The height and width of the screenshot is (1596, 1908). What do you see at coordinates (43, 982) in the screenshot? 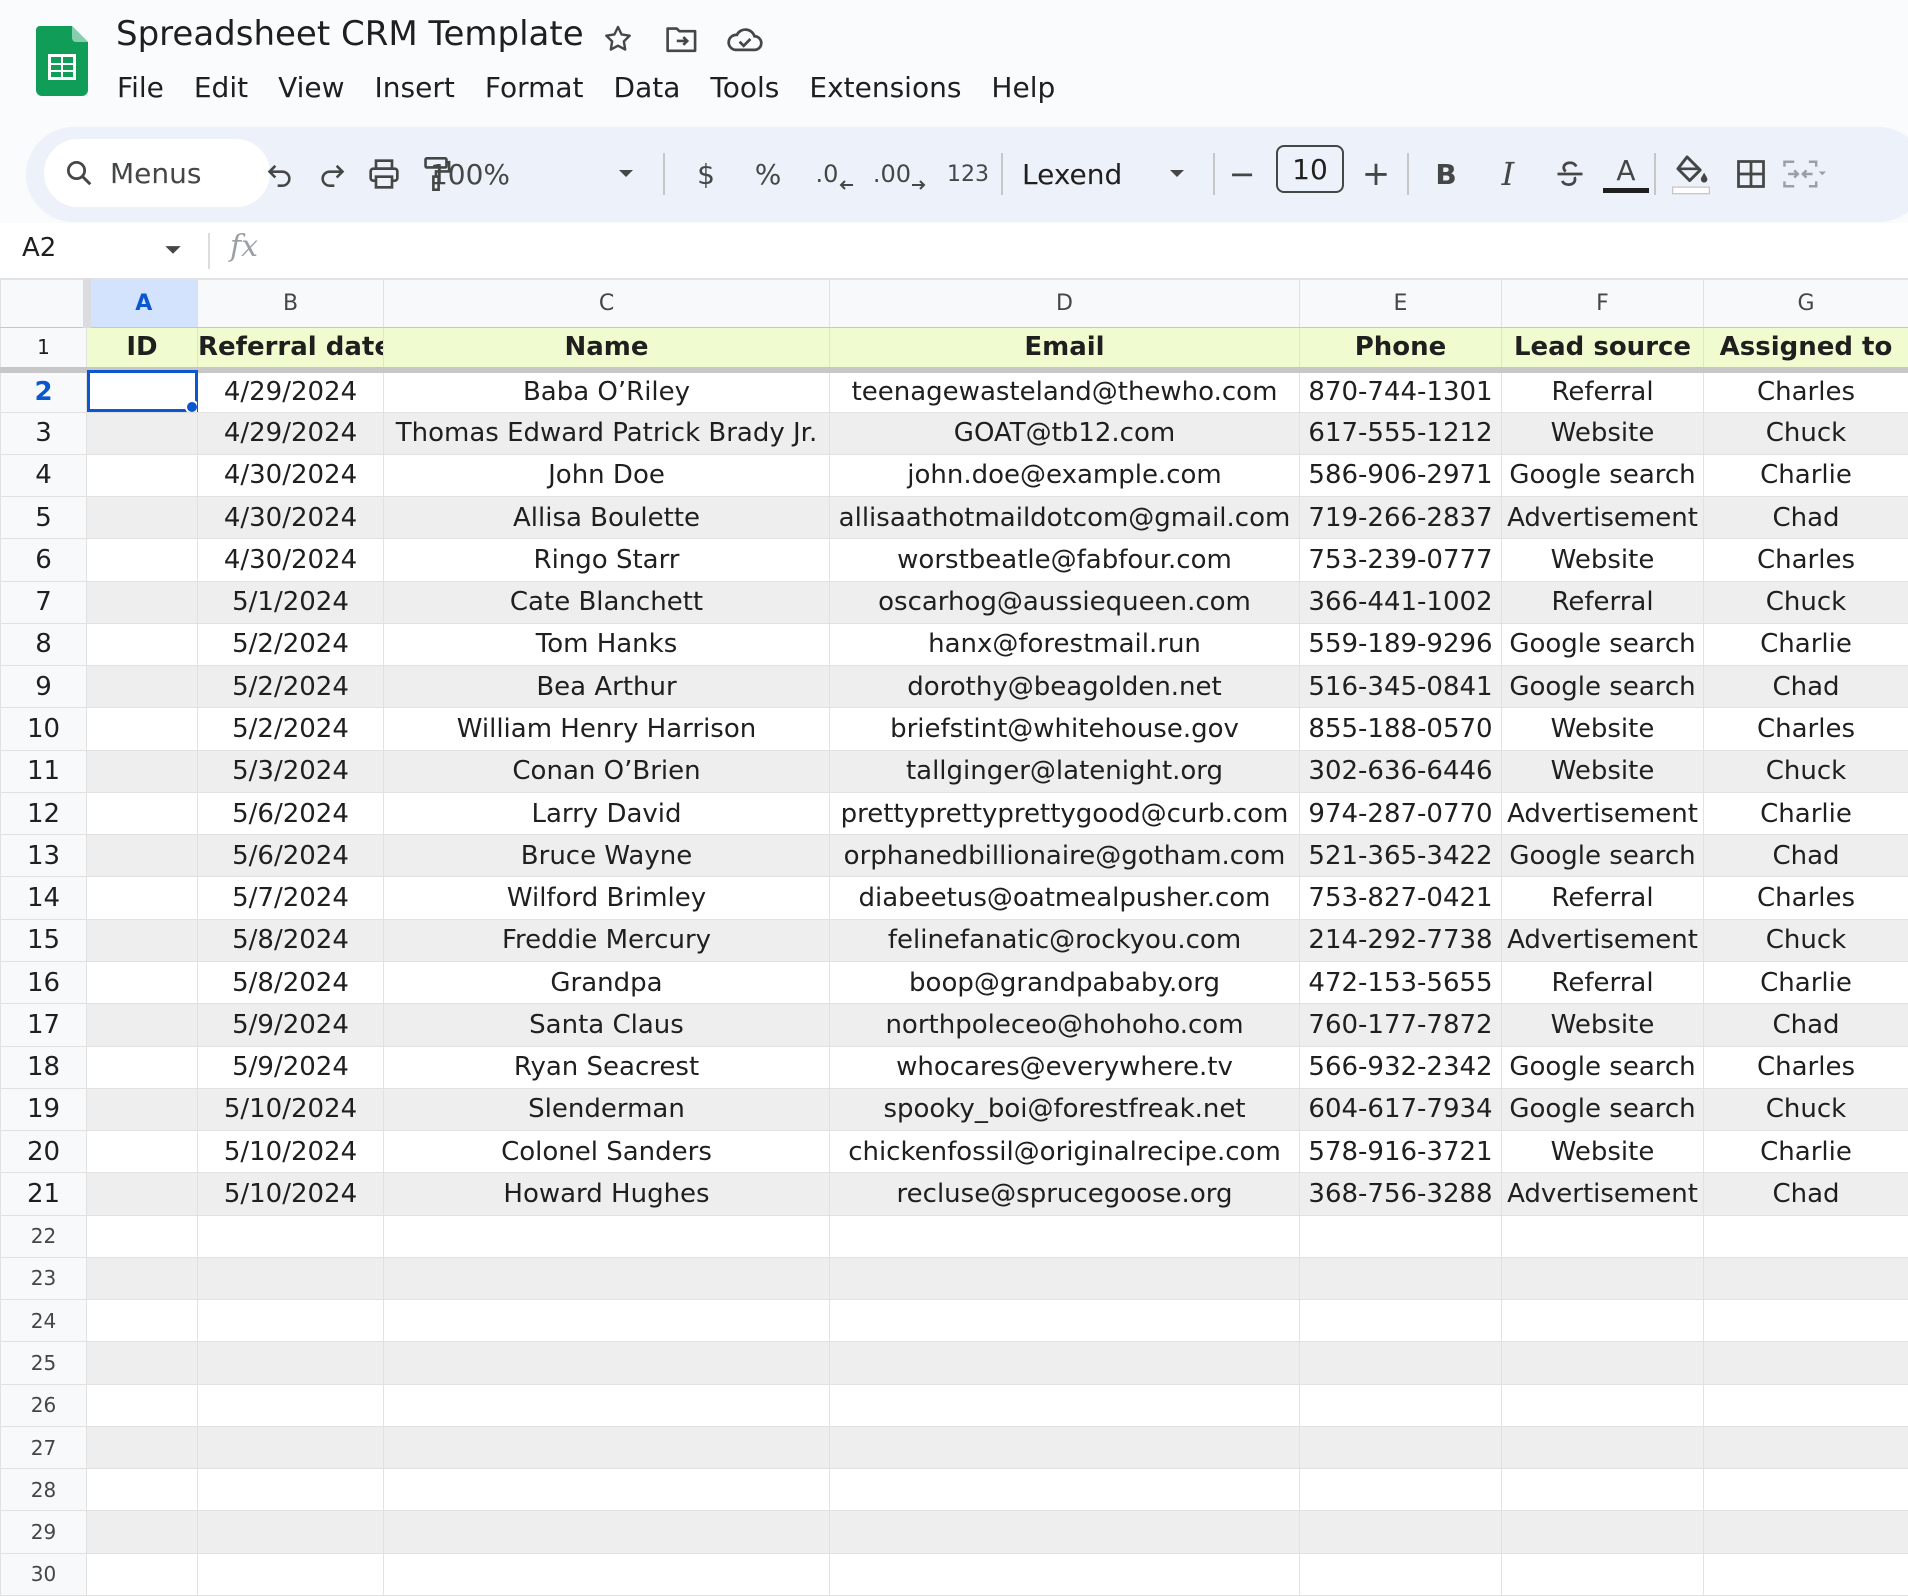
I see `row-number: 16` at bounding box center [43, 982].